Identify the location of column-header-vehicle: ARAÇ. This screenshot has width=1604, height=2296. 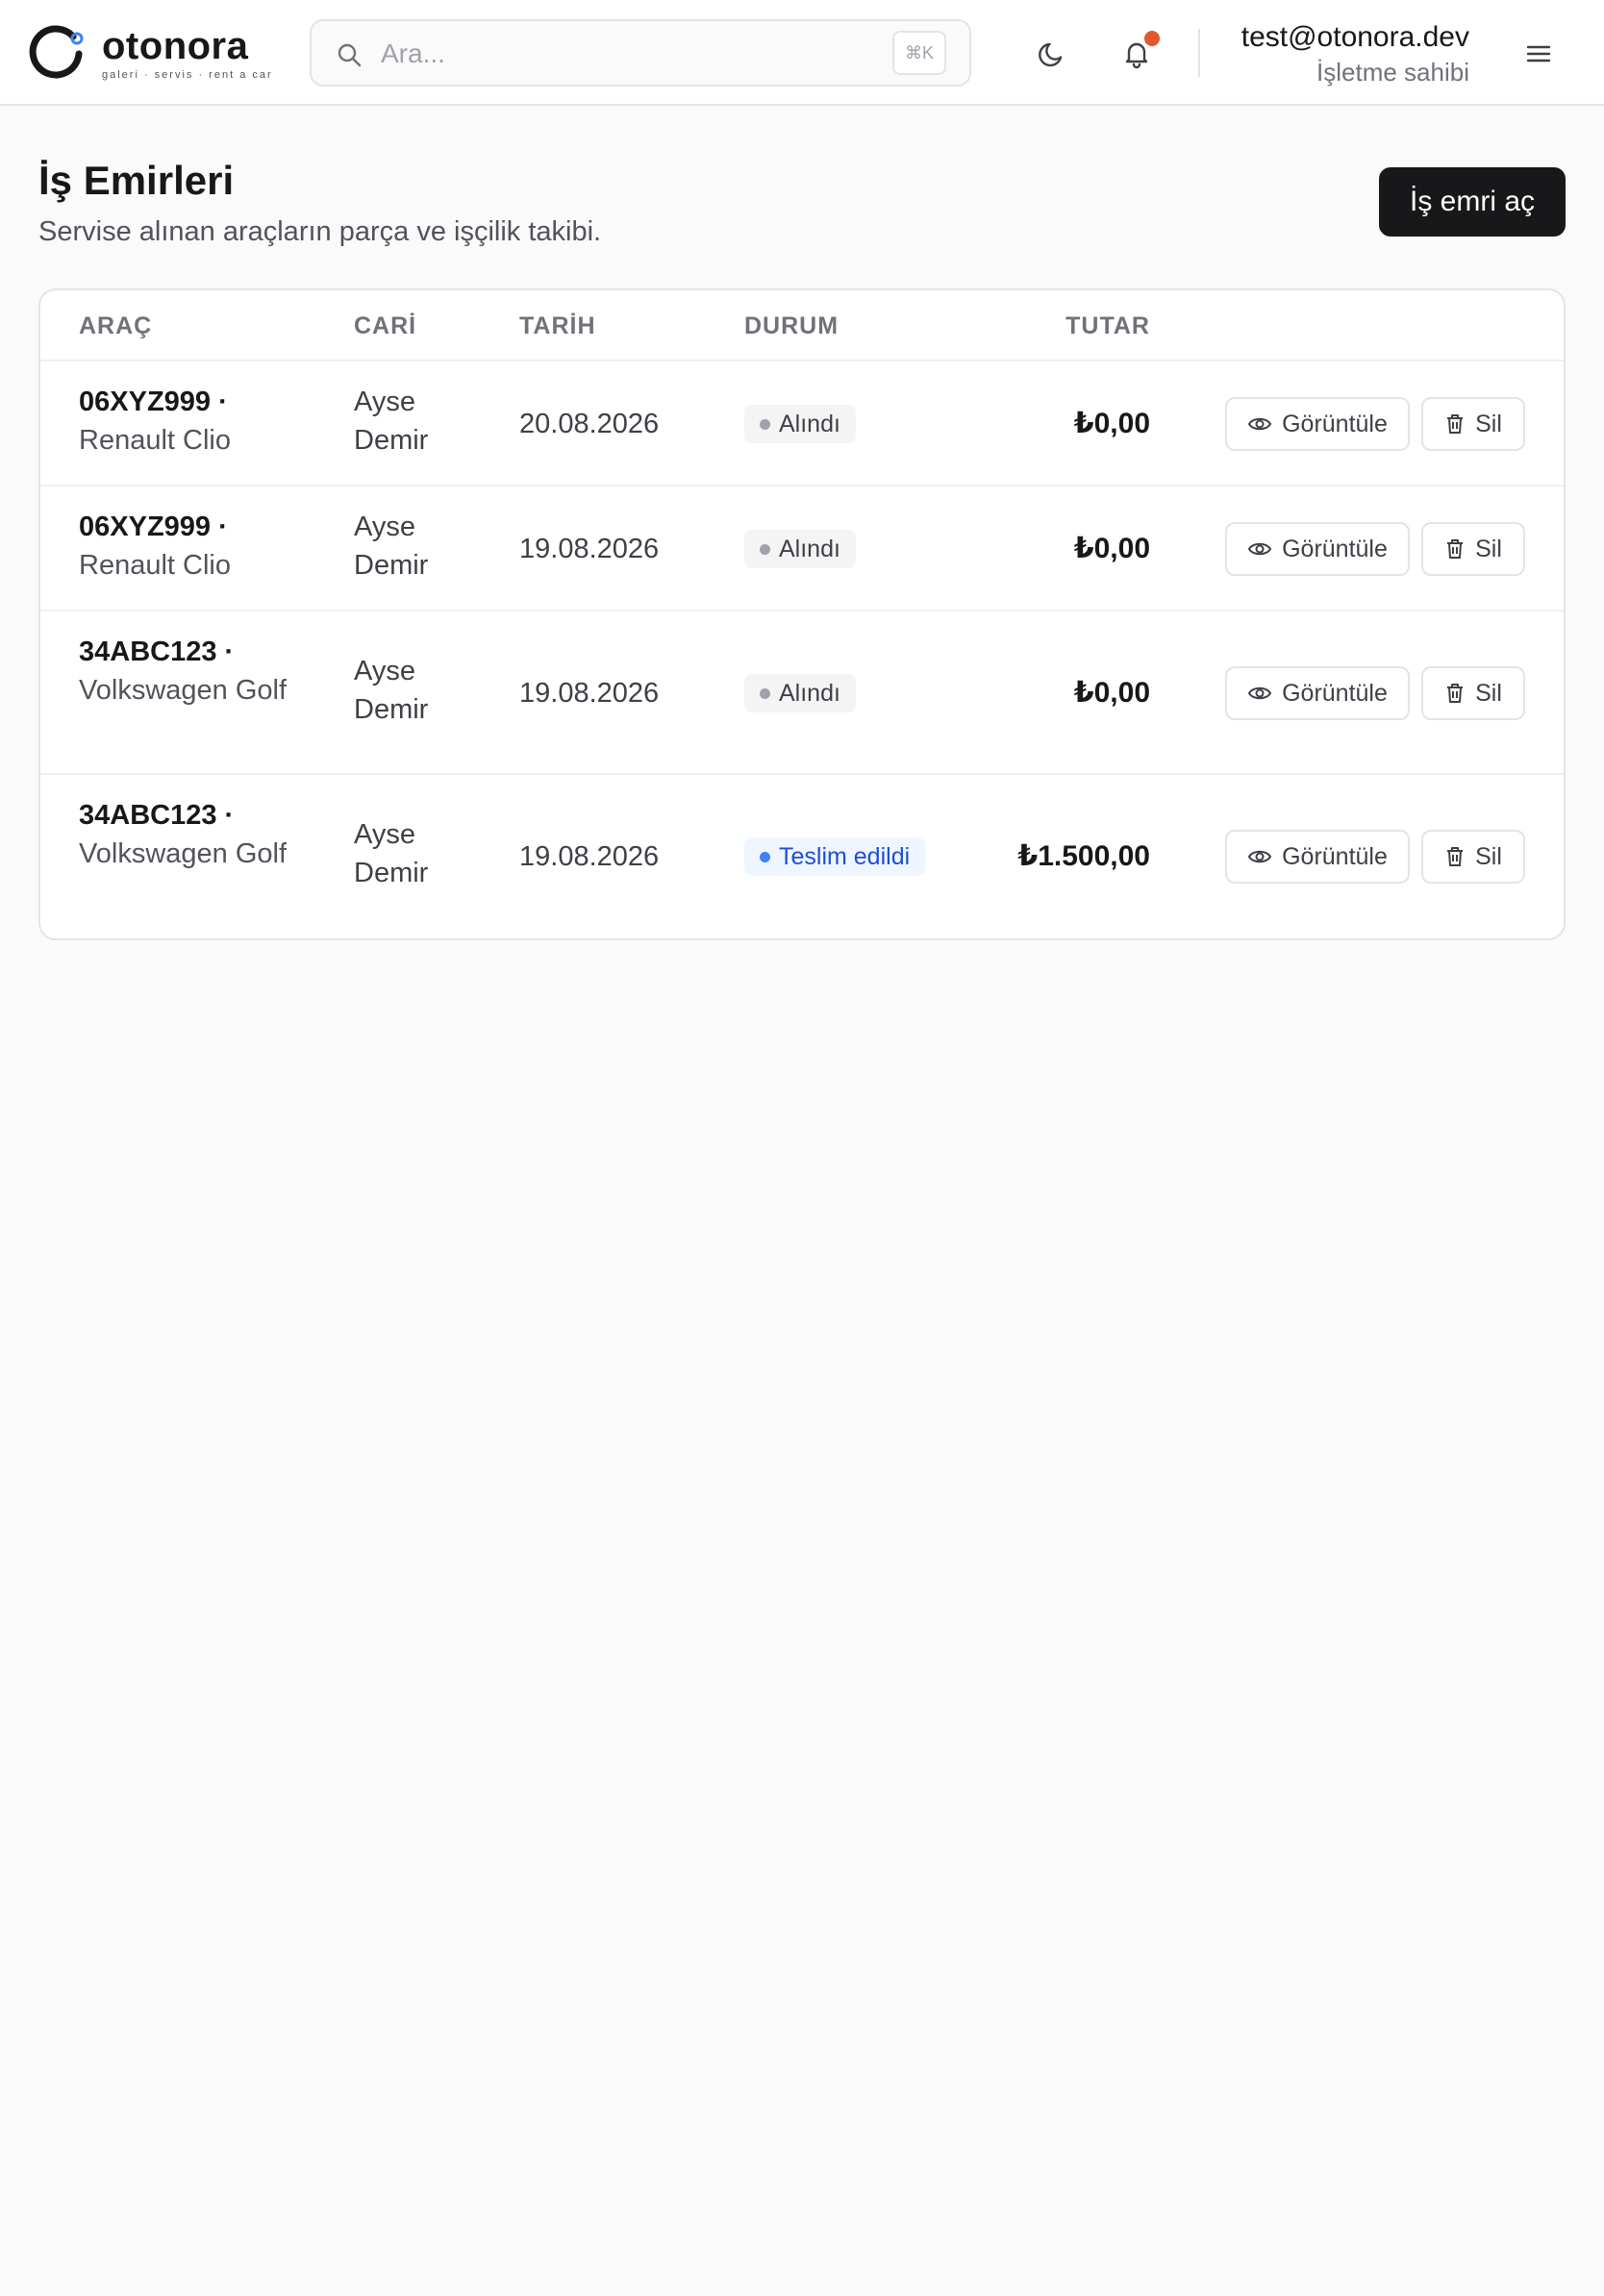
(115, 326).